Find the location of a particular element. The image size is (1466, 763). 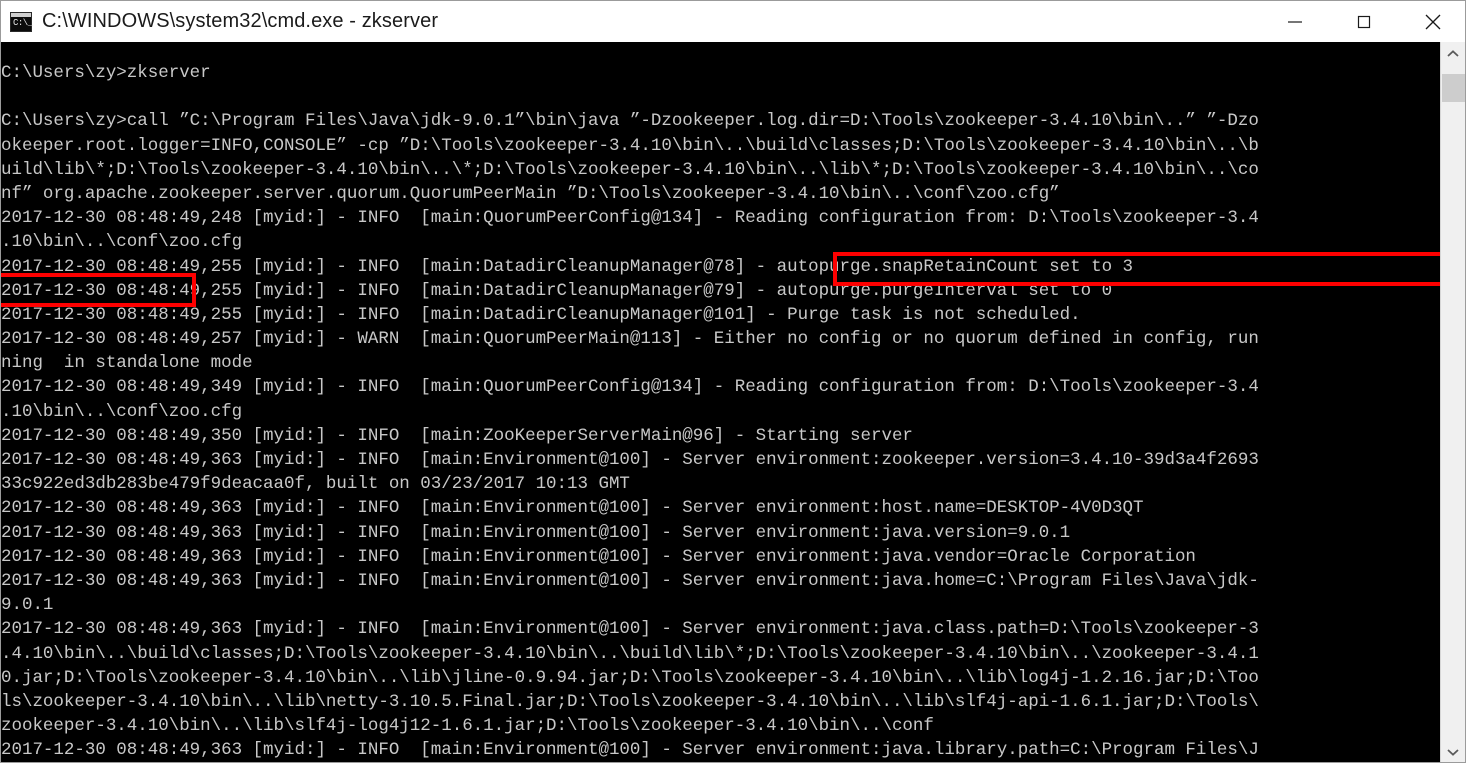

chevron-down-icon is located at coordinates (1453, 752).